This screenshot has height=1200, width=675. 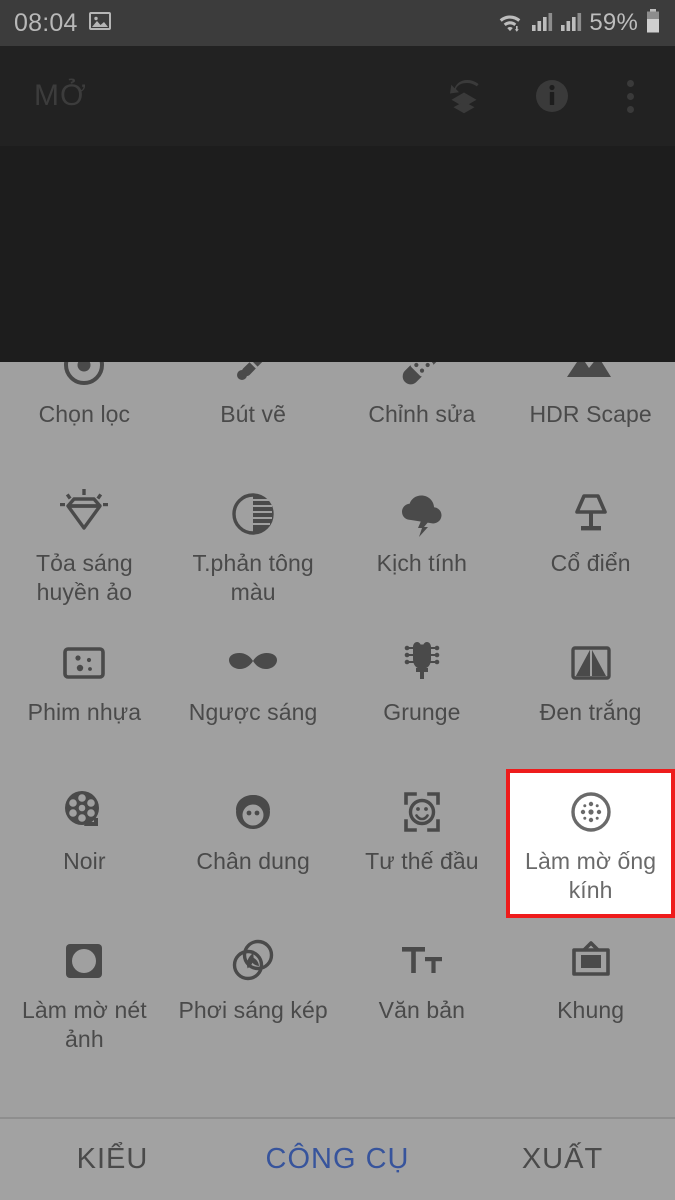 What do you see at coordinates (253, 663) in the screenshot?
I see `mustache-icon` at bounding box center [253, 663].